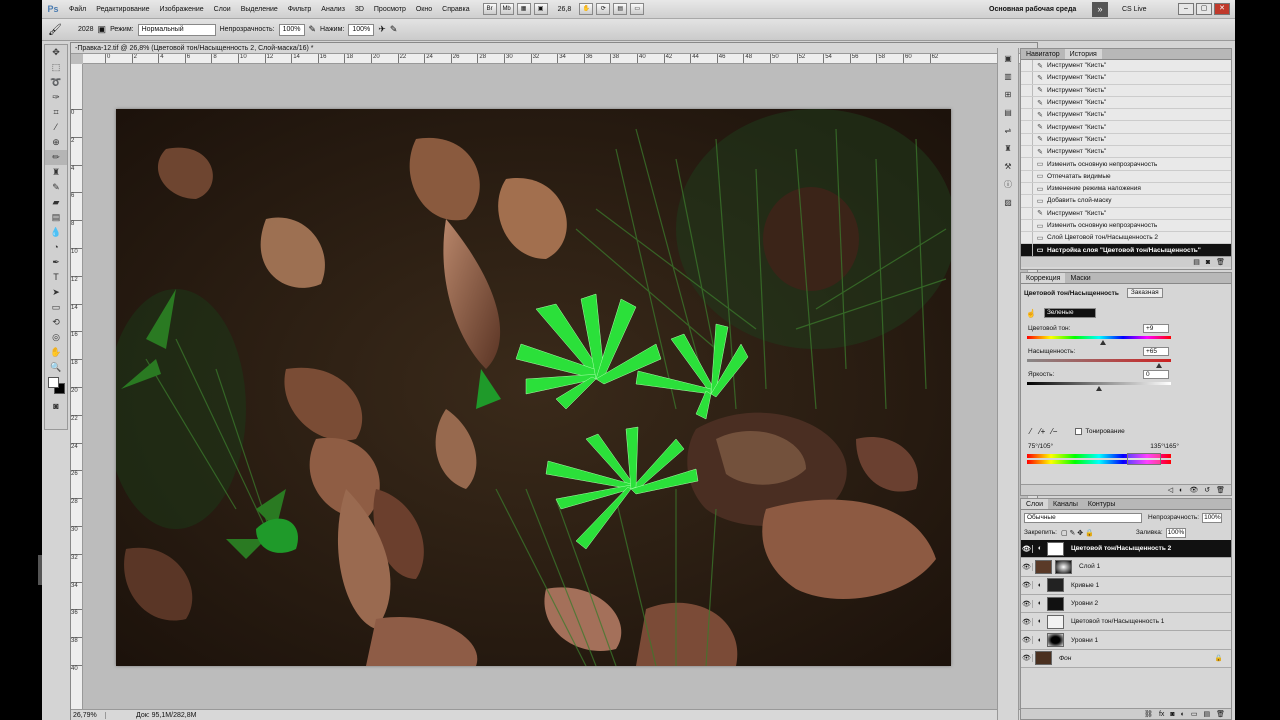  Describe the element at coordinates (565, 9) in the screenshot. I see `zoom-field: 26,8` at that location.